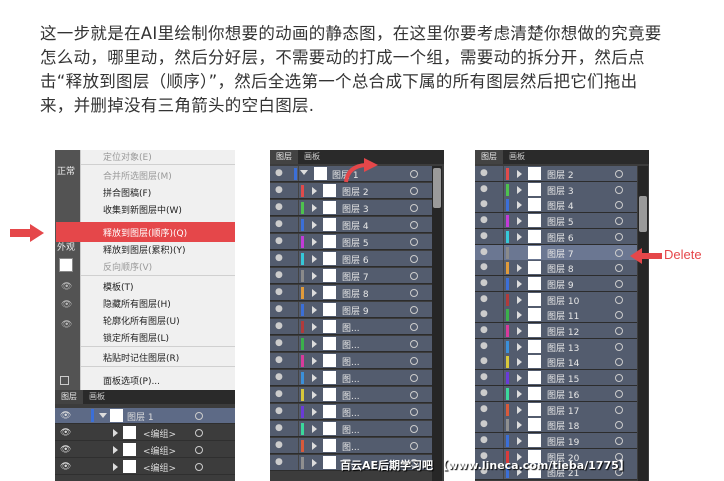  What do you see at coordinates (145, 416) in the screenshot?
I see `layer-row: 👁 图层 1` at bounding box center [145, 416].